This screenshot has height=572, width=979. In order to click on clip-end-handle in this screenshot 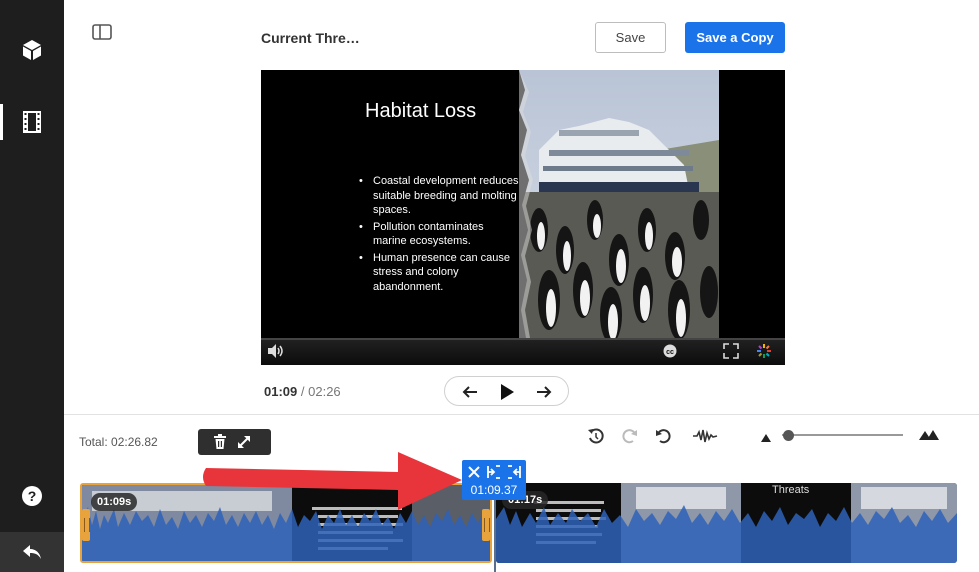, I will do `click(486, 525)`.